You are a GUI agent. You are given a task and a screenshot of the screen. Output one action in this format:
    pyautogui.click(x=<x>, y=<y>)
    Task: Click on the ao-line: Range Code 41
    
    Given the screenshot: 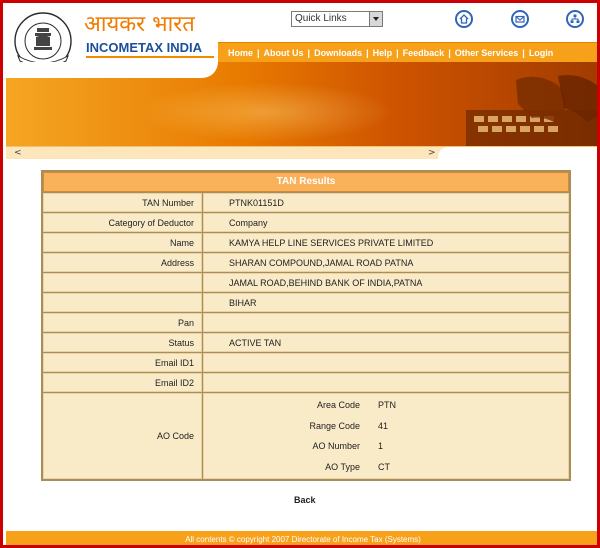 What is the action you would take?
    pyautogui.click(x=386, y=426)
    